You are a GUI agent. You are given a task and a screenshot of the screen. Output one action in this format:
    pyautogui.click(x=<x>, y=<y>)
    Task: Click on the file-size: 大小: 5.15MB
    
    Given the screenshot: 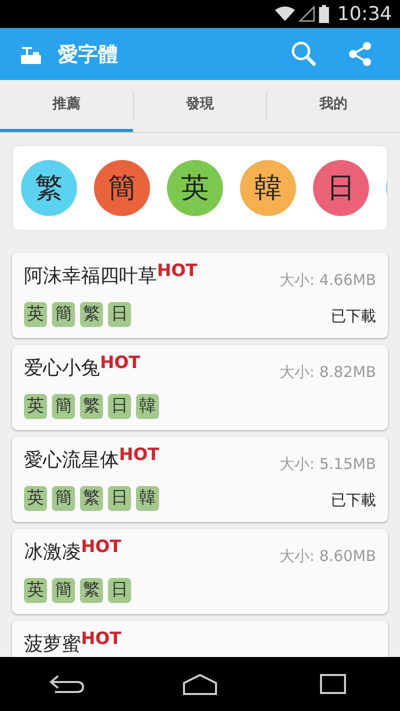 What is the action you would take?
    pyautogui.click(x=328, y=464)
    